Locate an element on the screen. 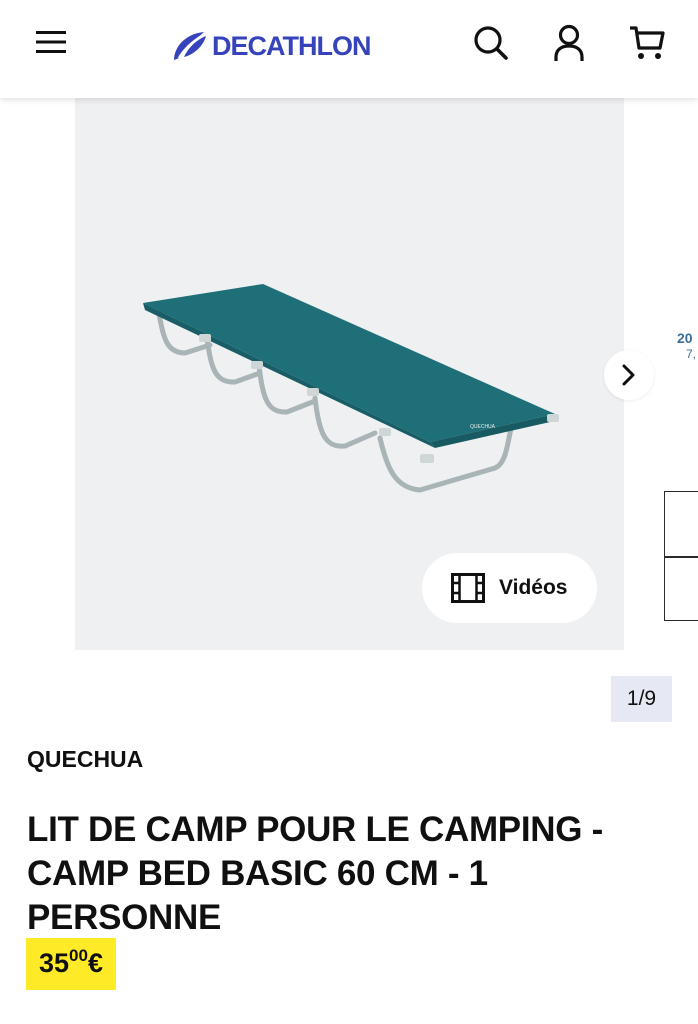  price-integer: 35 is located at coordinates (54, 963).